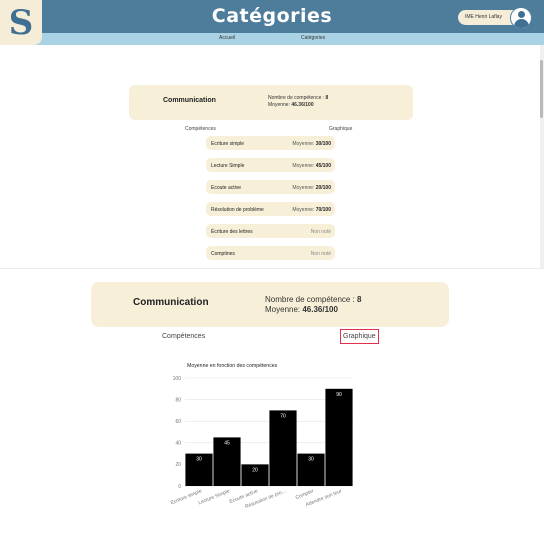  What do you see at coordinates (226, 187) in the screenshot?
I see `skill-name: Ecoute active` at bounding box center [226, 187].